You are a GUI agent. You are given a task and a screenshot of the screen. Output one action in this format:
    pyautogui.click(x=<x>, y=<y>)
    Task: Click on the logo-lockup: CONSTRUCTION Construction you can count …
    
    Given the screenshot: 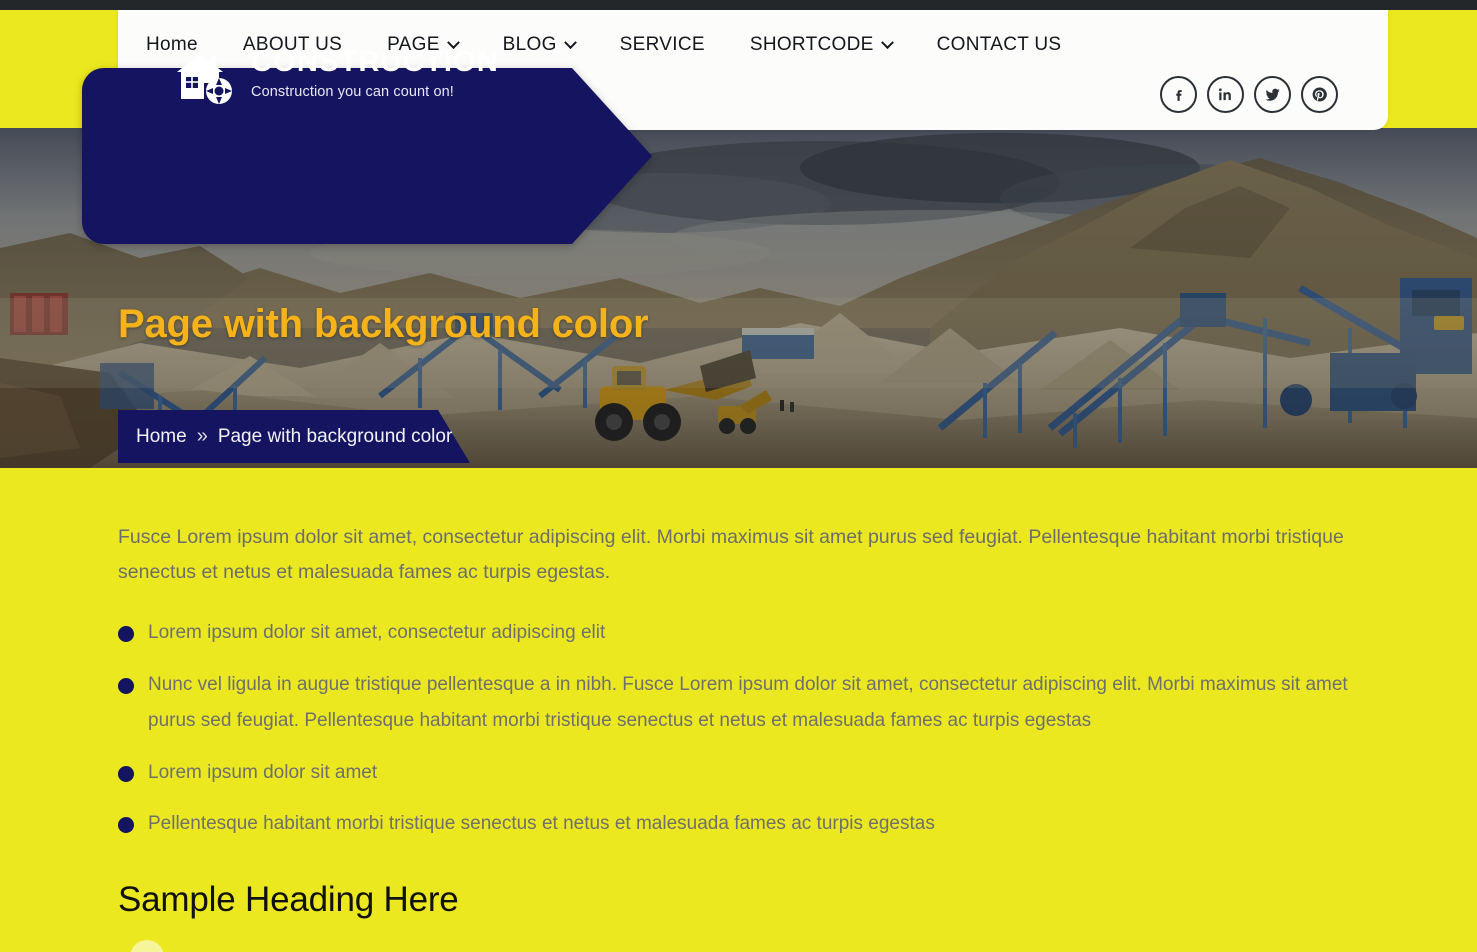 What is the action you would take?
    pyautogui.click(x=337, y=77)
    